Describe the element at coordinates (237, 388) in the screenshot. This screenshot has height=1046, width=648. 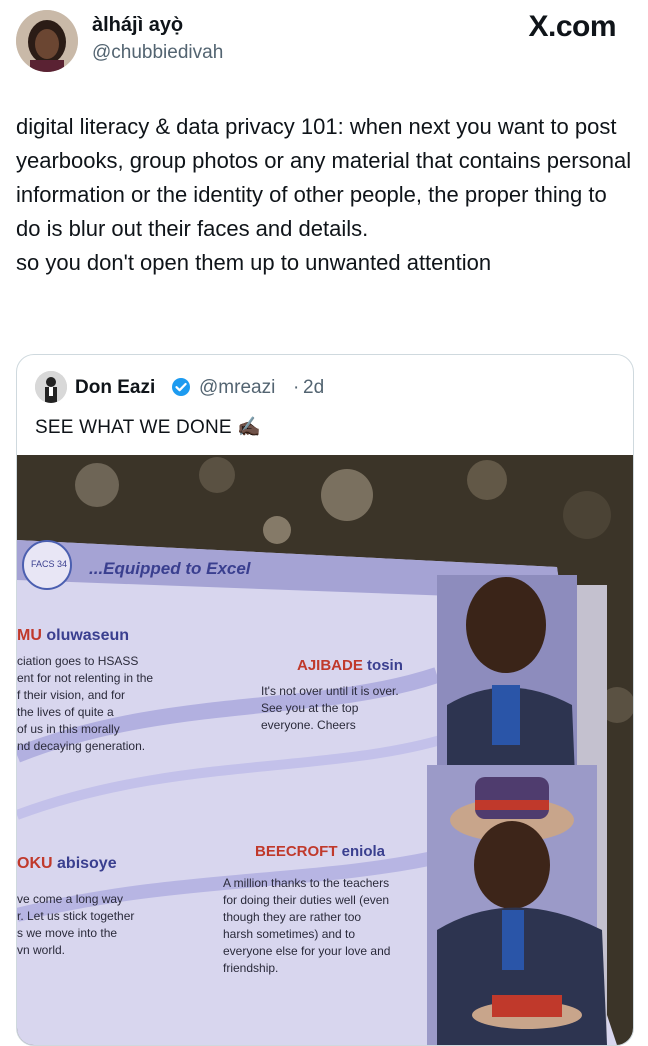
I see `quoted-handle: @mreazi` at that location.